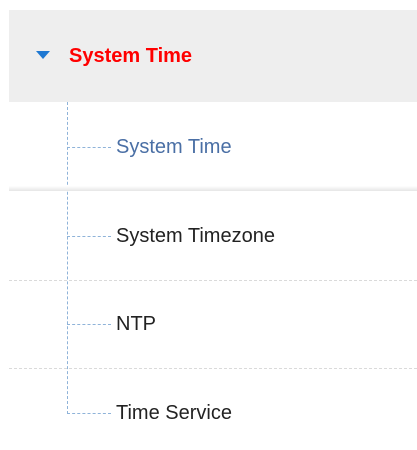 Image resolution: width=417 pixels, height=450 pixels. Describe the element at coordinates (43, 55) in the screenshot. I see `caret-down-icon` at that location.